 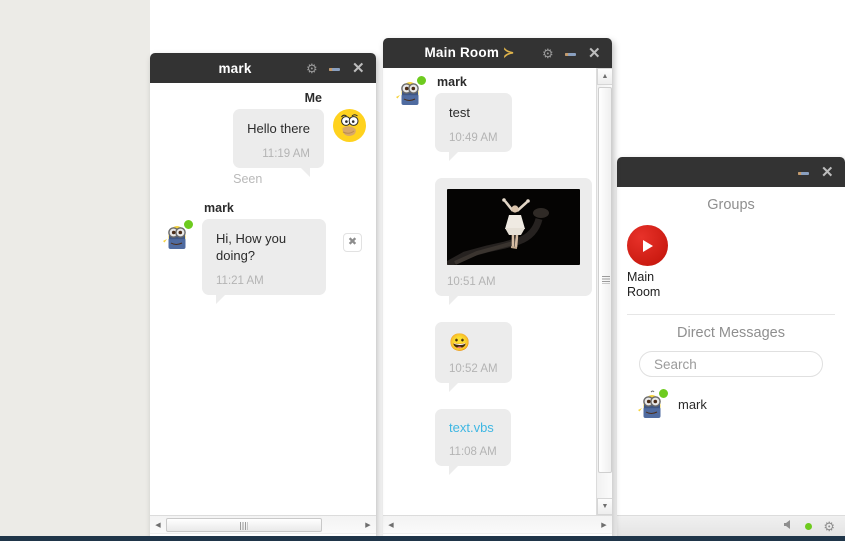 What do you see at coordinates (471, 282) in the screenshot?
I see `message-time: 10:51 AM` at bounding box center [471, 282].